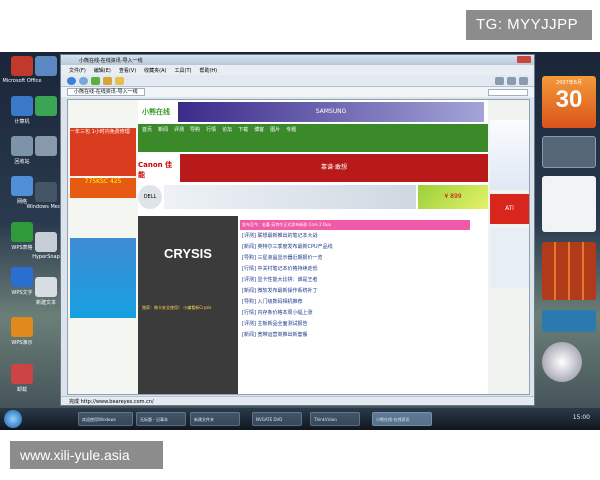  What do you see at coordinates (119, 80) in the screenshot?
I see `favorites-icon` at bounding box center [119, 80].